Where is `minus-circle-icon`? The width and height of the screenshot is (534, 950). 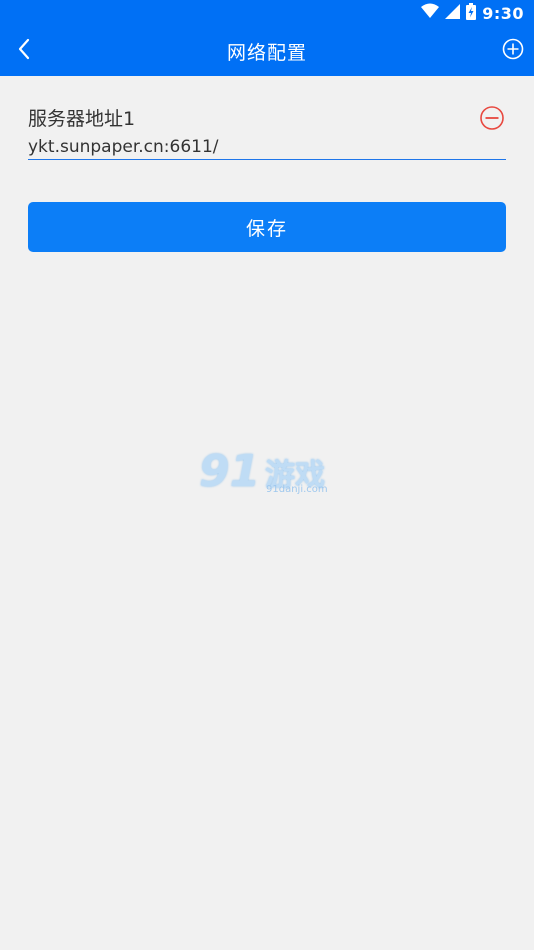
minus-circle-icon is located at coordinates (492, 120).